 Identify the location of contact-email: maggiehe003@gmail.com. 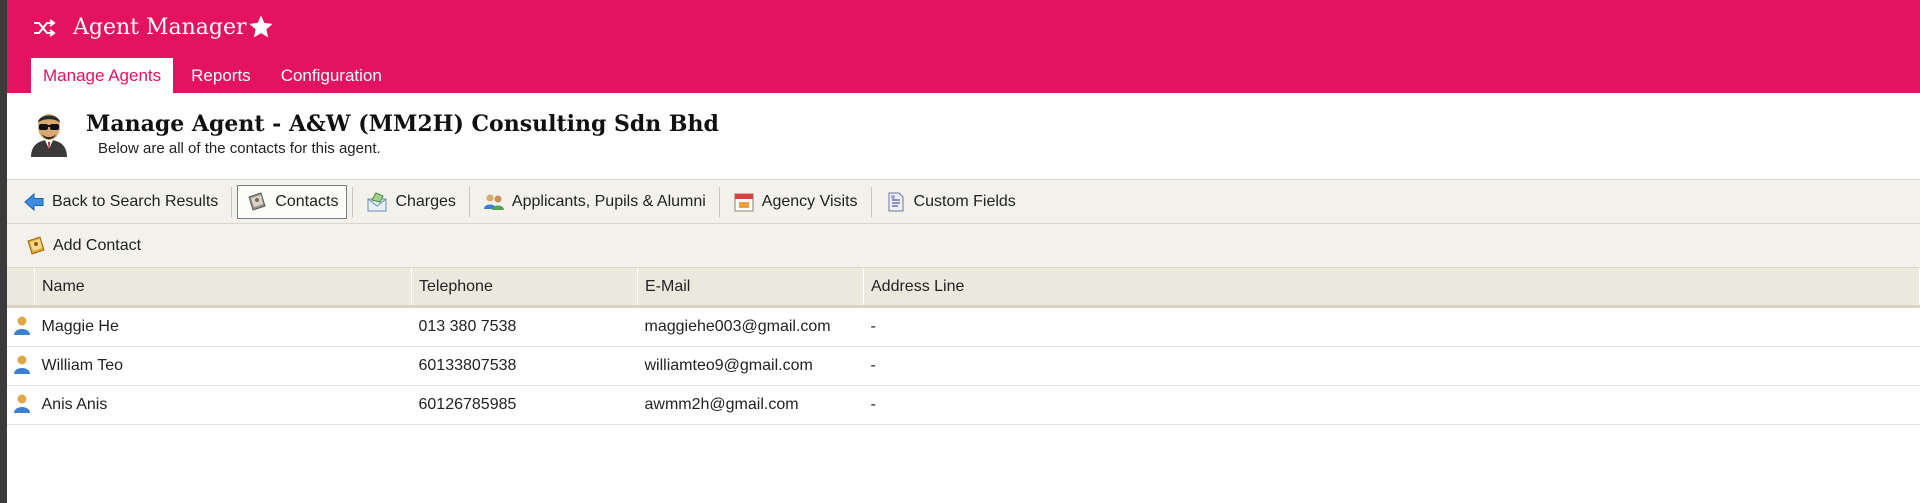
(750, 326).